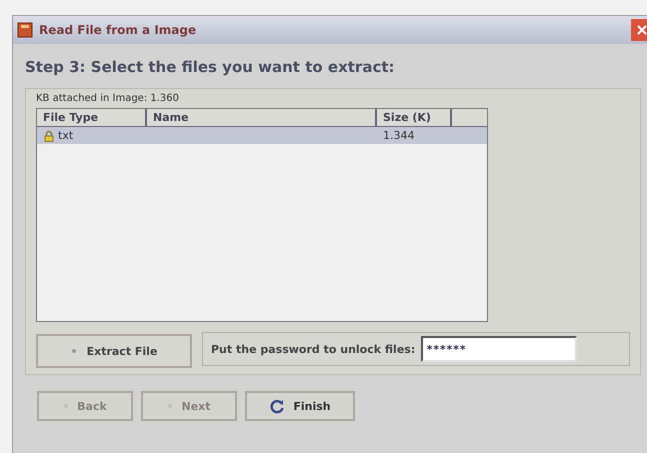 This screenshot has height=453, width=647. What do you see at coordinates (108, 98) in the screenshot?
I see `group-label: KB attached in Image: 1.360` at bounding box center [108, 98].